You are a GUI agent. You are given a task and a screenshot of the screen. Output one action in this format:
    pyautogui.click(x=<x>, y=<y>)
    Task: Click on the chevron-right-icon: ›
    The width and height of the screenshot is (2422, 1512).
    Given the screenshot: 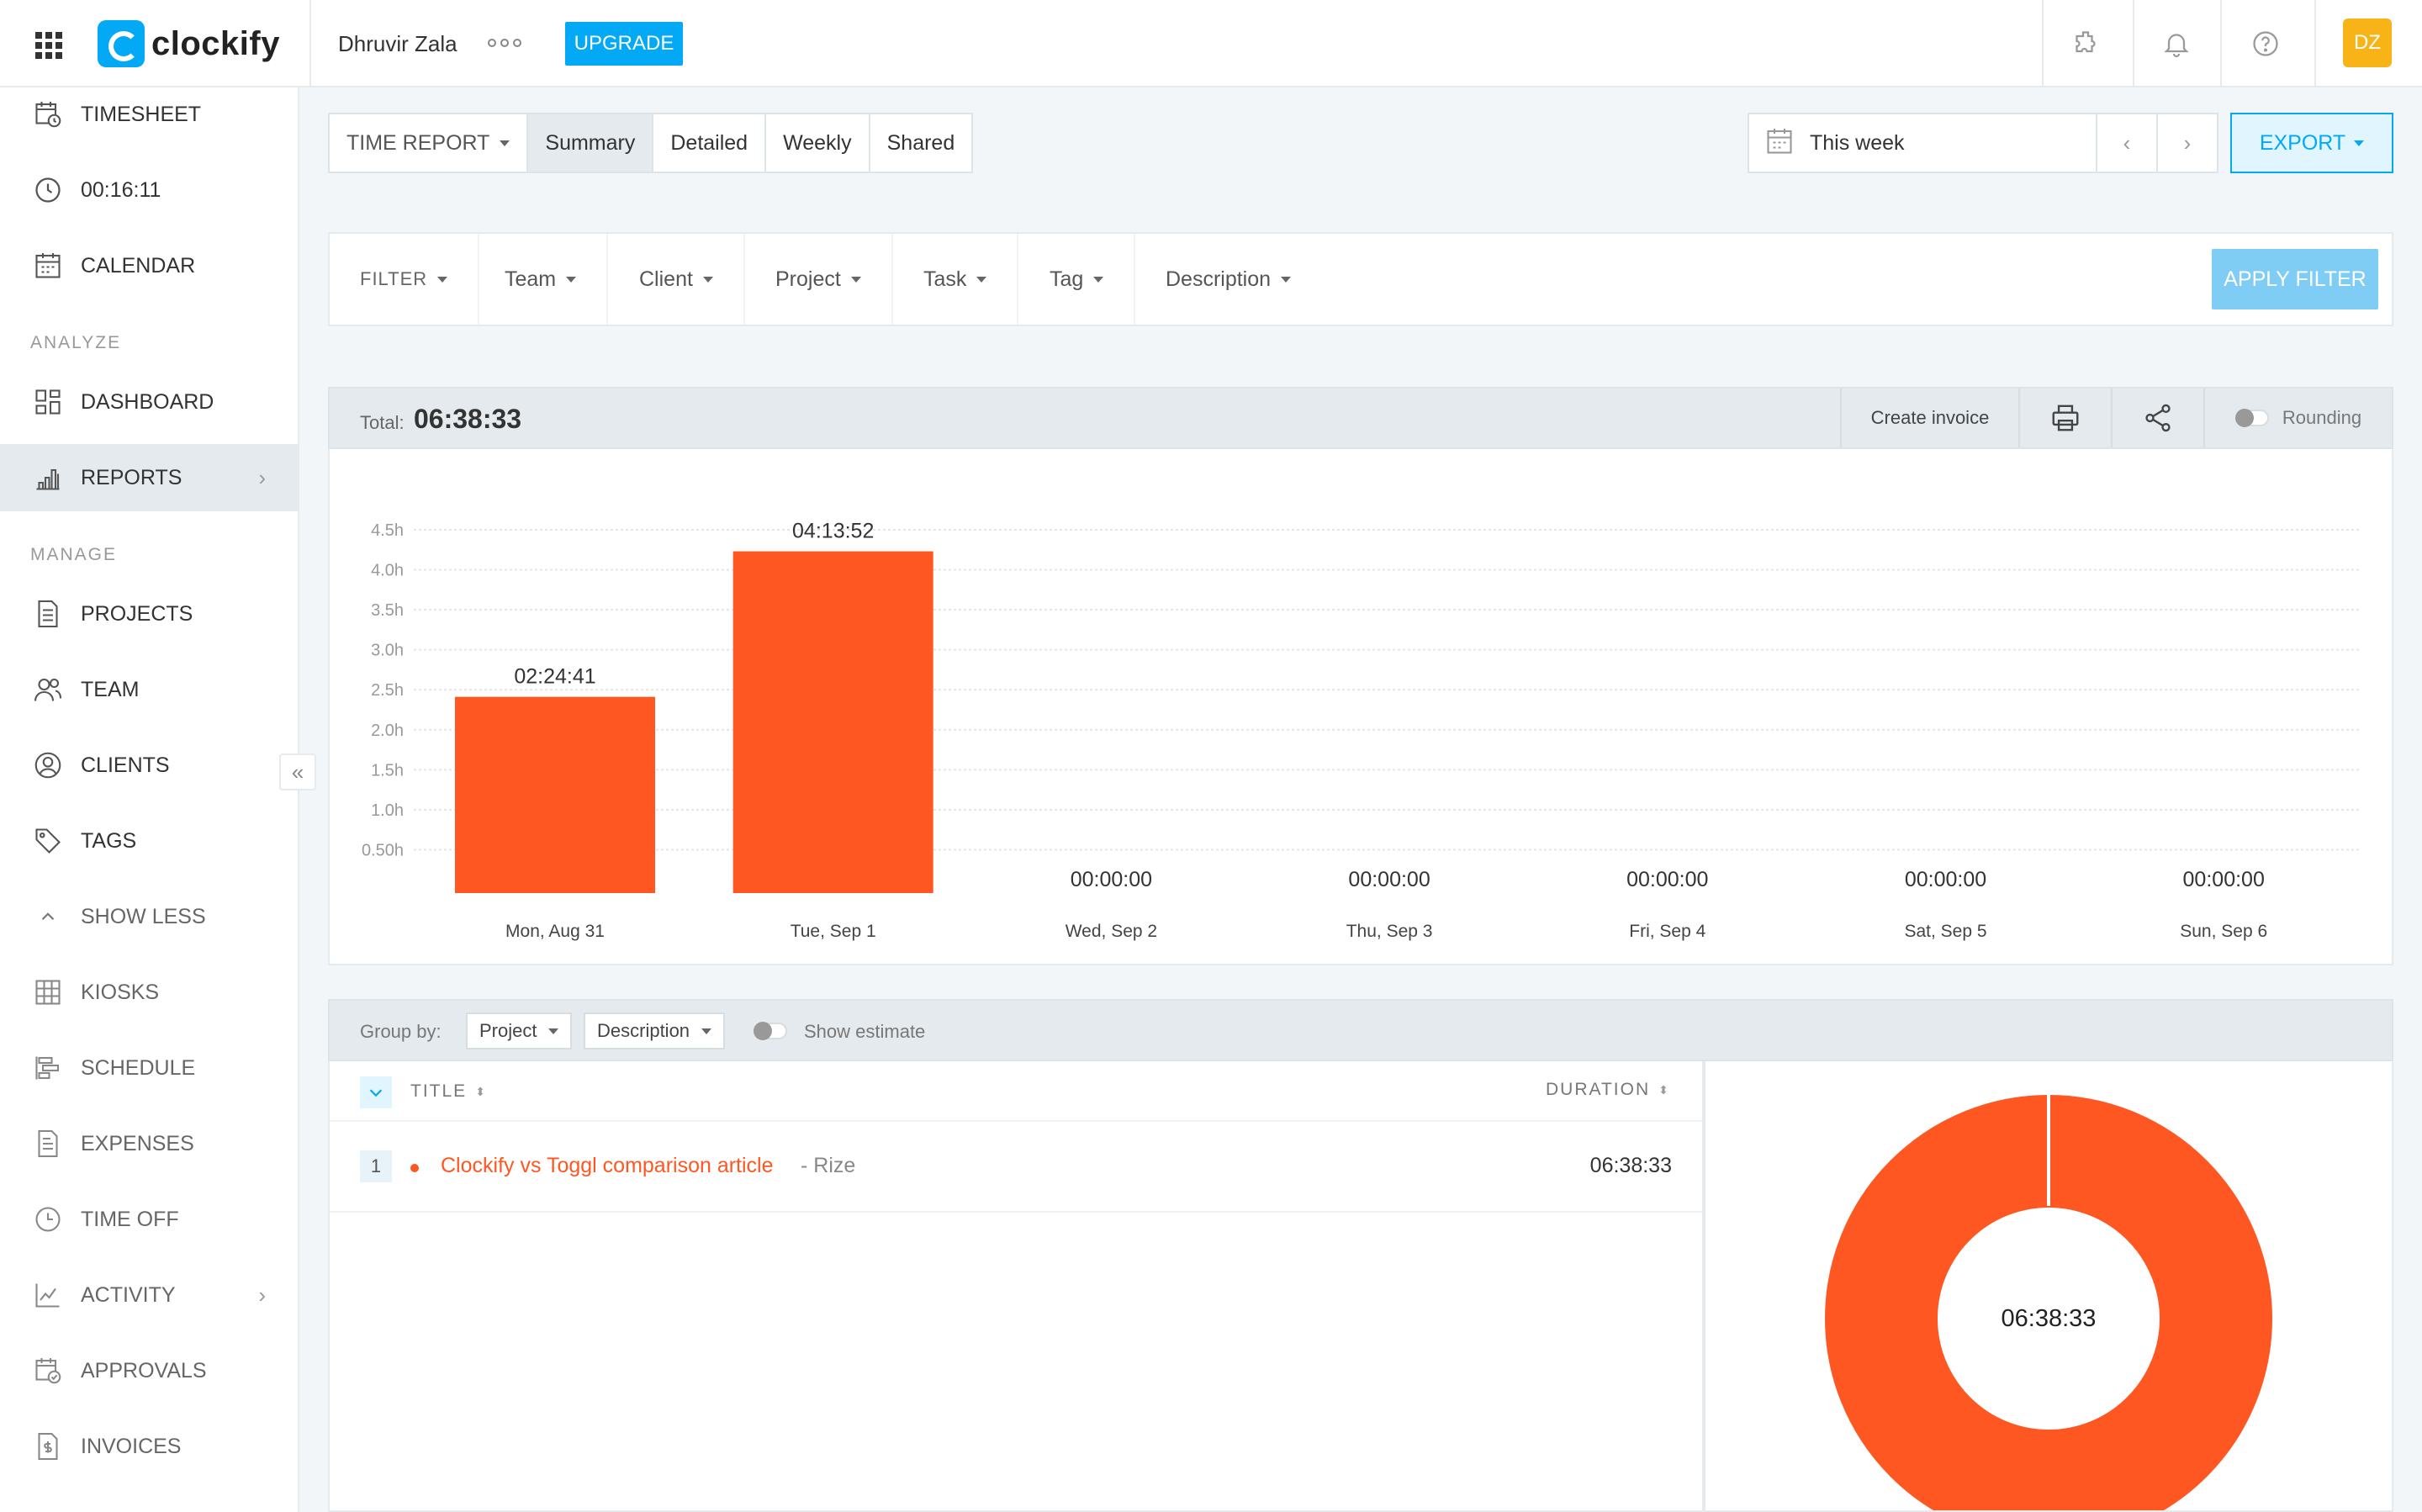 What is the action you would take?
    pyautogui.click(x=262, y=477)
    